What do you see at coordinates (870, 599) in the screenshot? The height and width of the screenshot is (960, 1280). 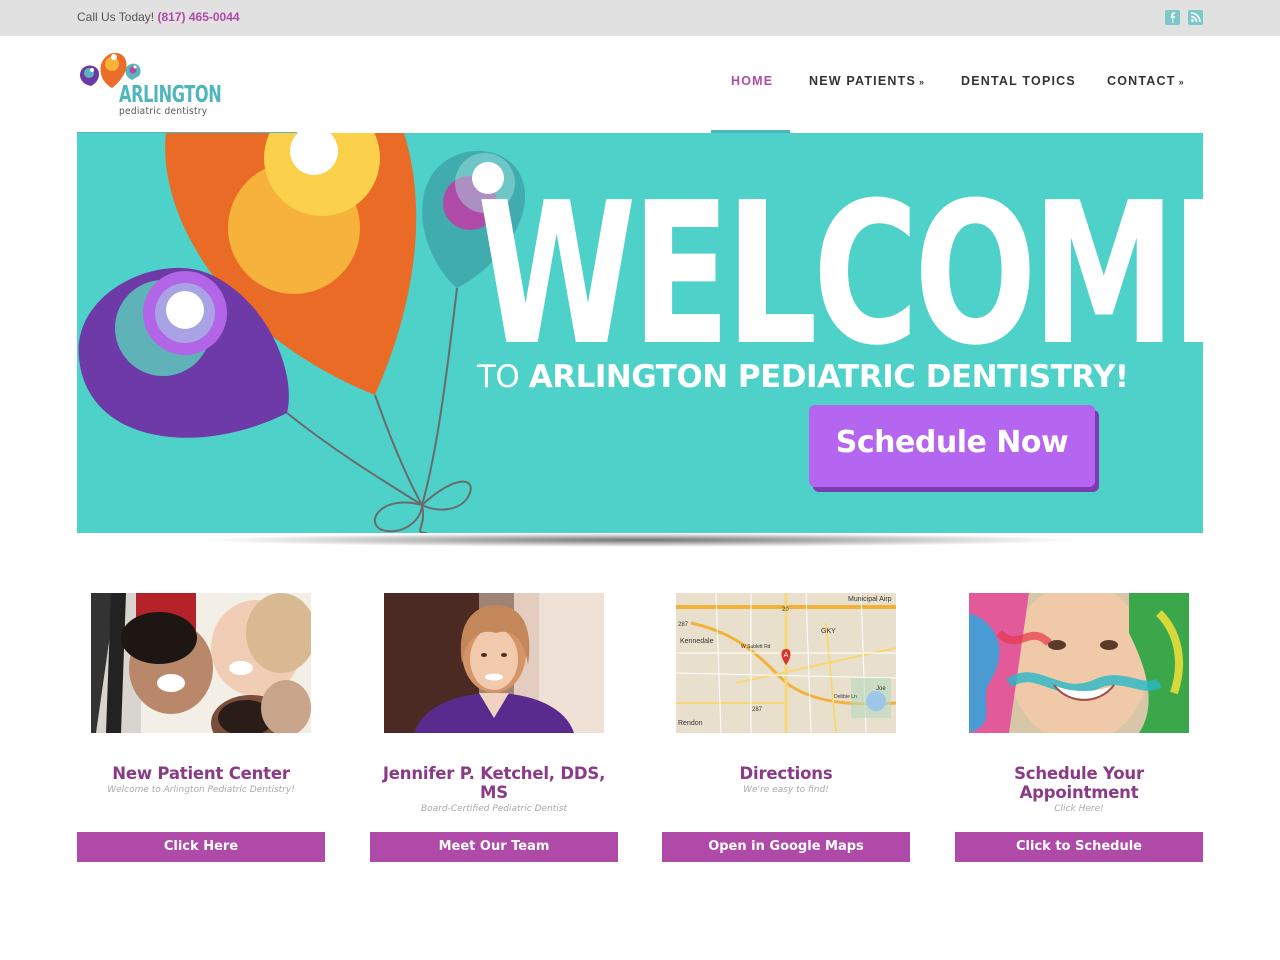 I see `svg-text: Municipal Airp` at bounding box center [870, 599].